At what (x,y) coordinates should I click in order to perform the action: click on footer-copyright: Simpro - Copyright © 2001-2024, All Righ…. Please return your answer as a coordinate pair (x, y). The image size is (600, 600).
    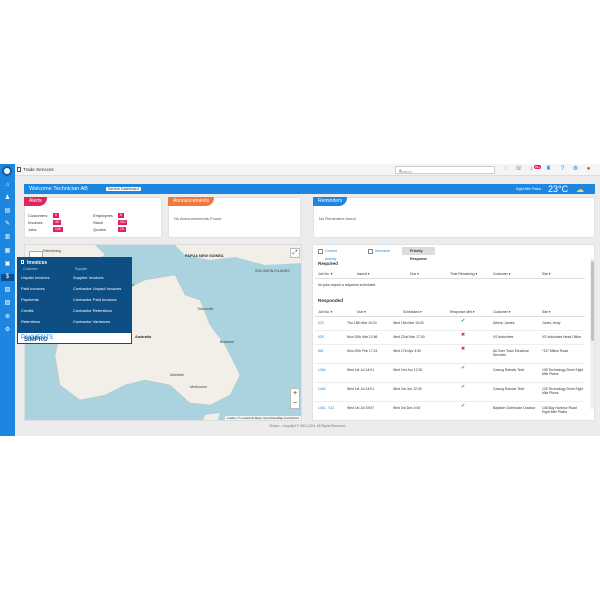
    Looking at the image, I should click on (307, 426).